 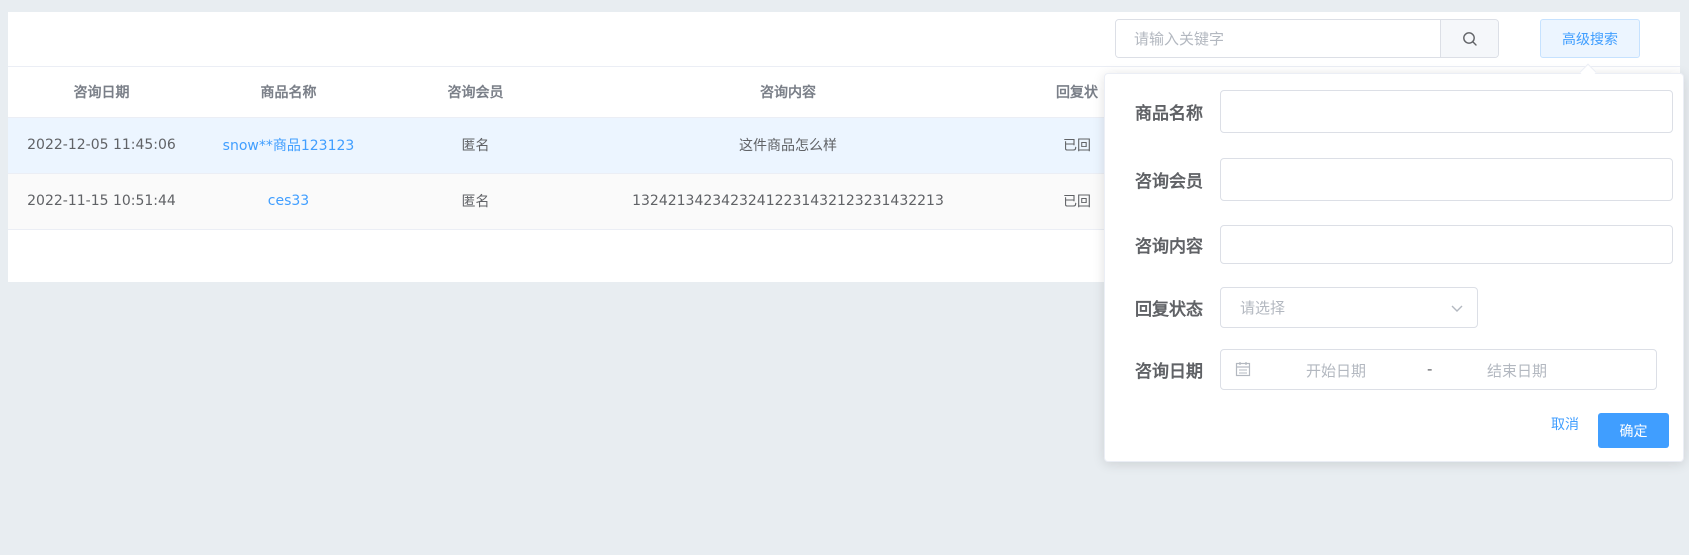 I want to click on status-row: 回复状态 请选择, so click(x=1291, y=307).